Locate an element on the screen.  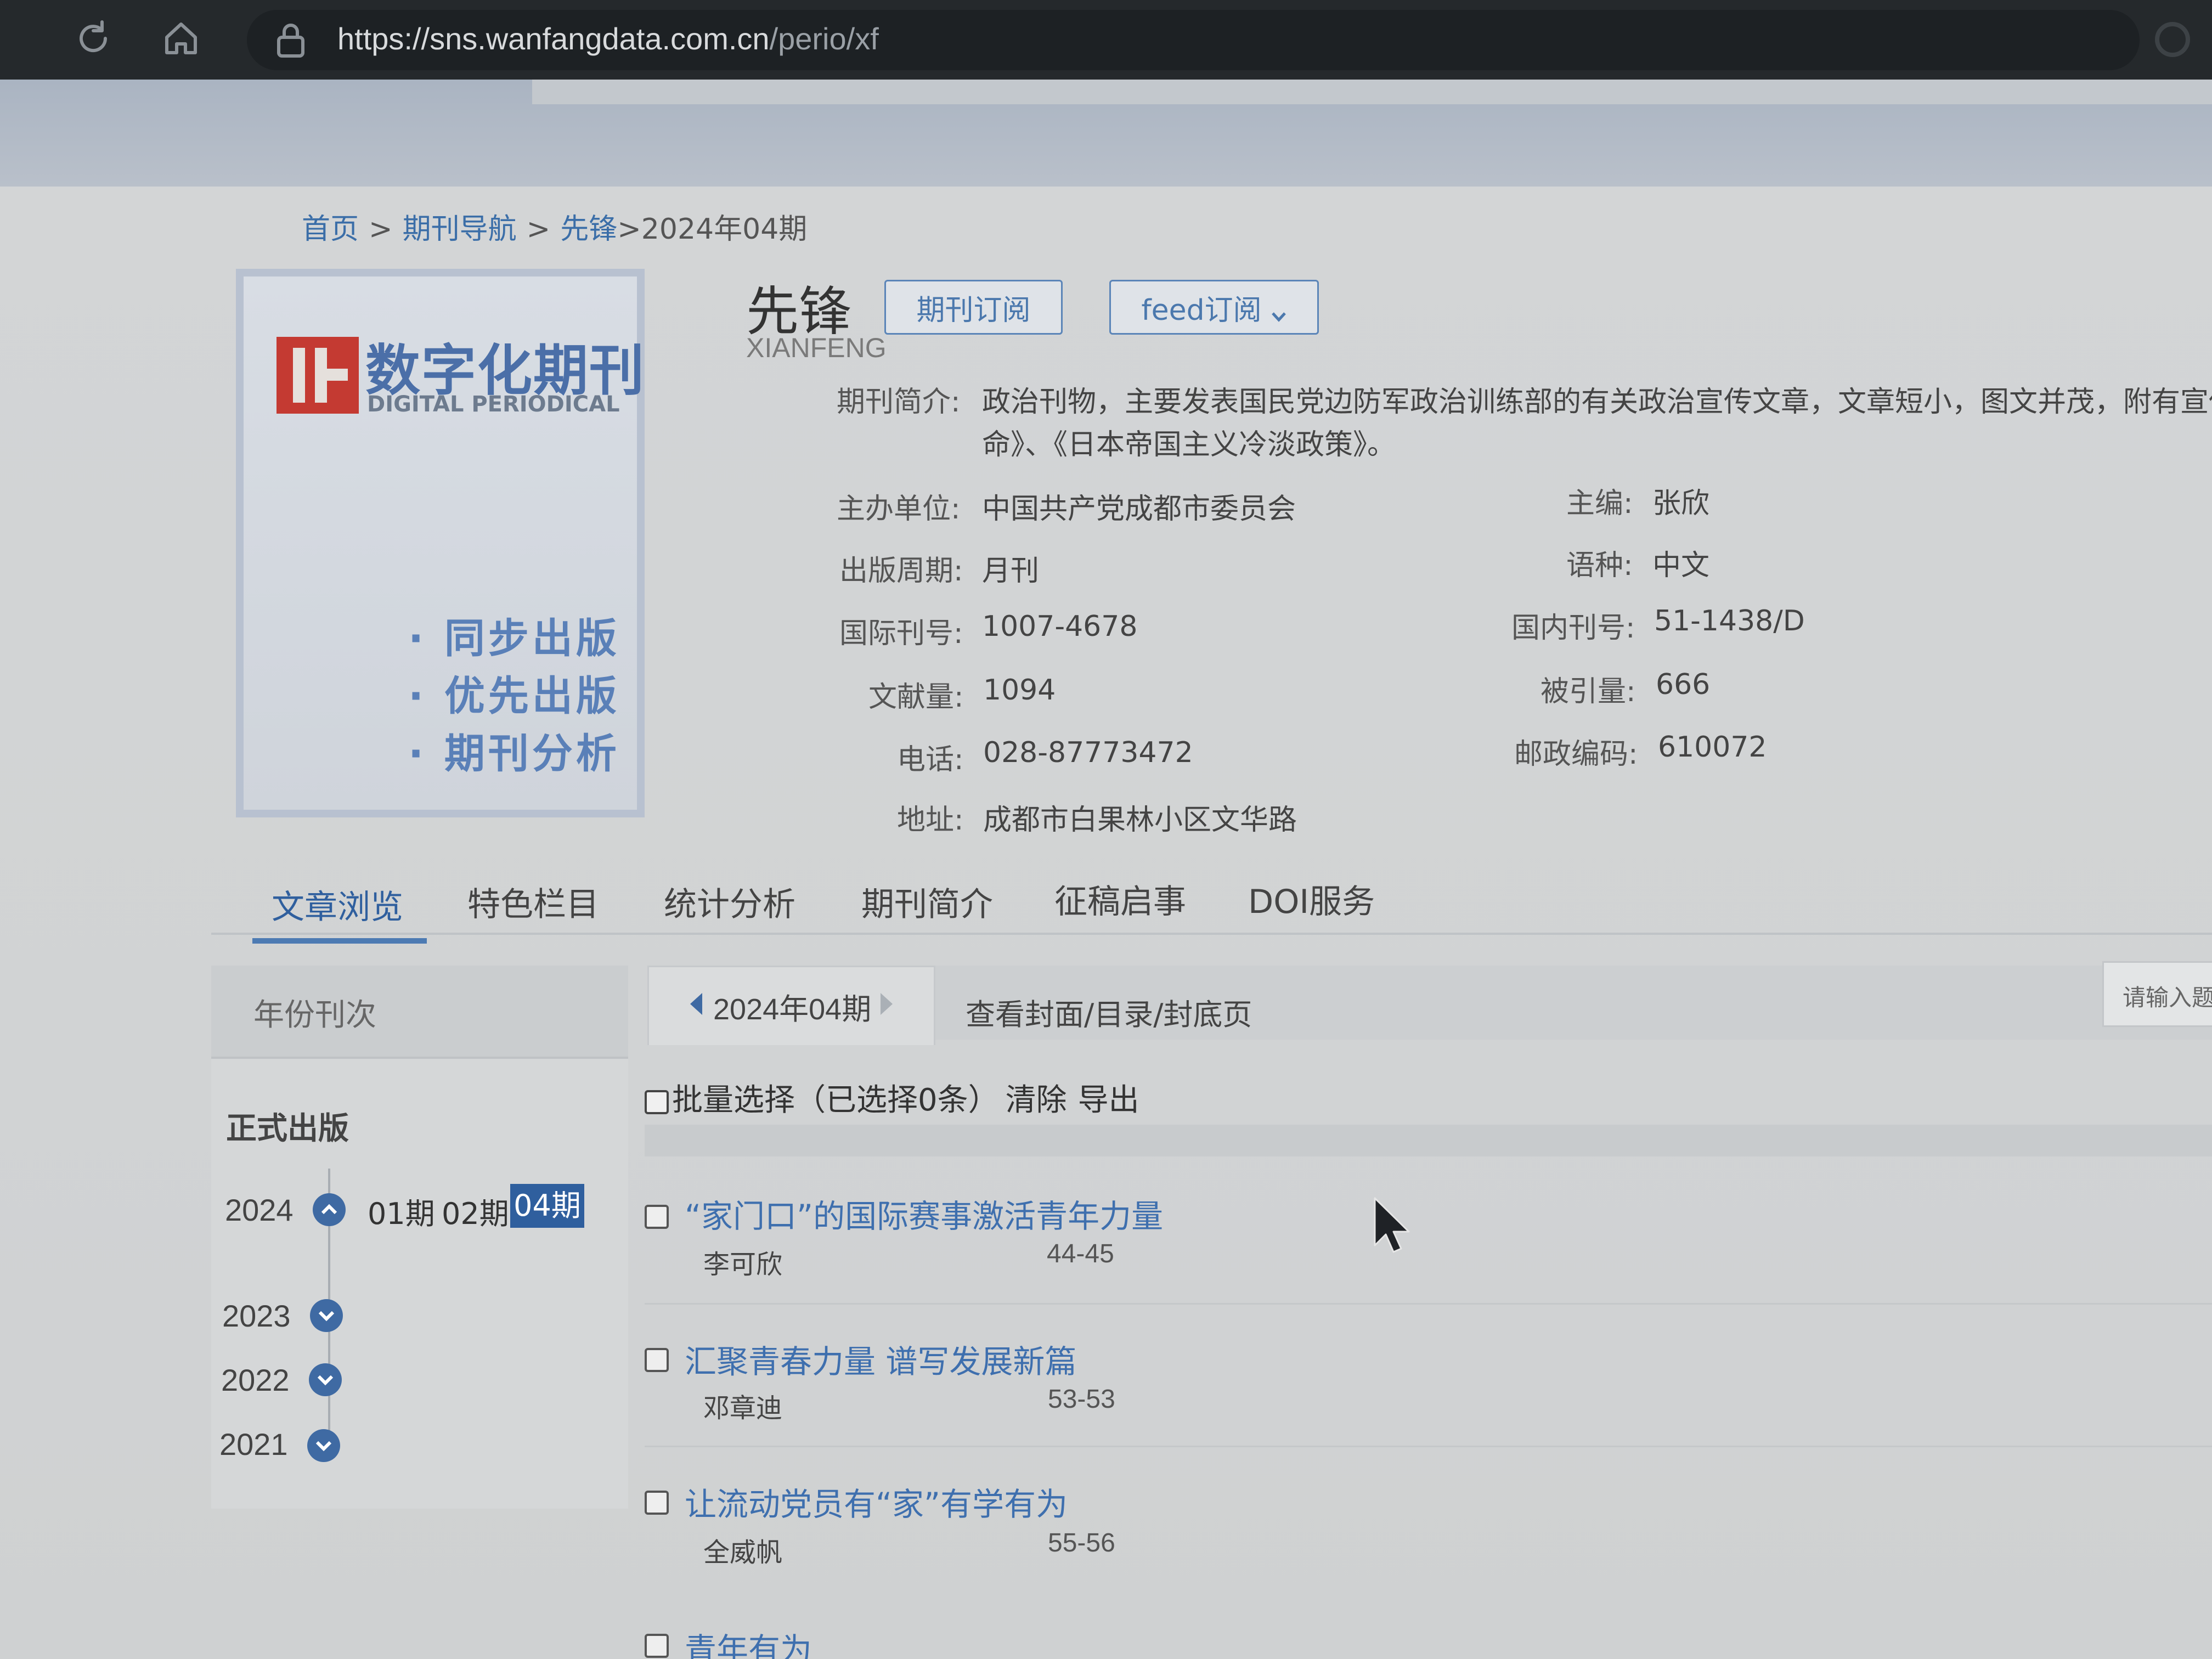
chevron-up-icon is located at coordinates (330, 1209).